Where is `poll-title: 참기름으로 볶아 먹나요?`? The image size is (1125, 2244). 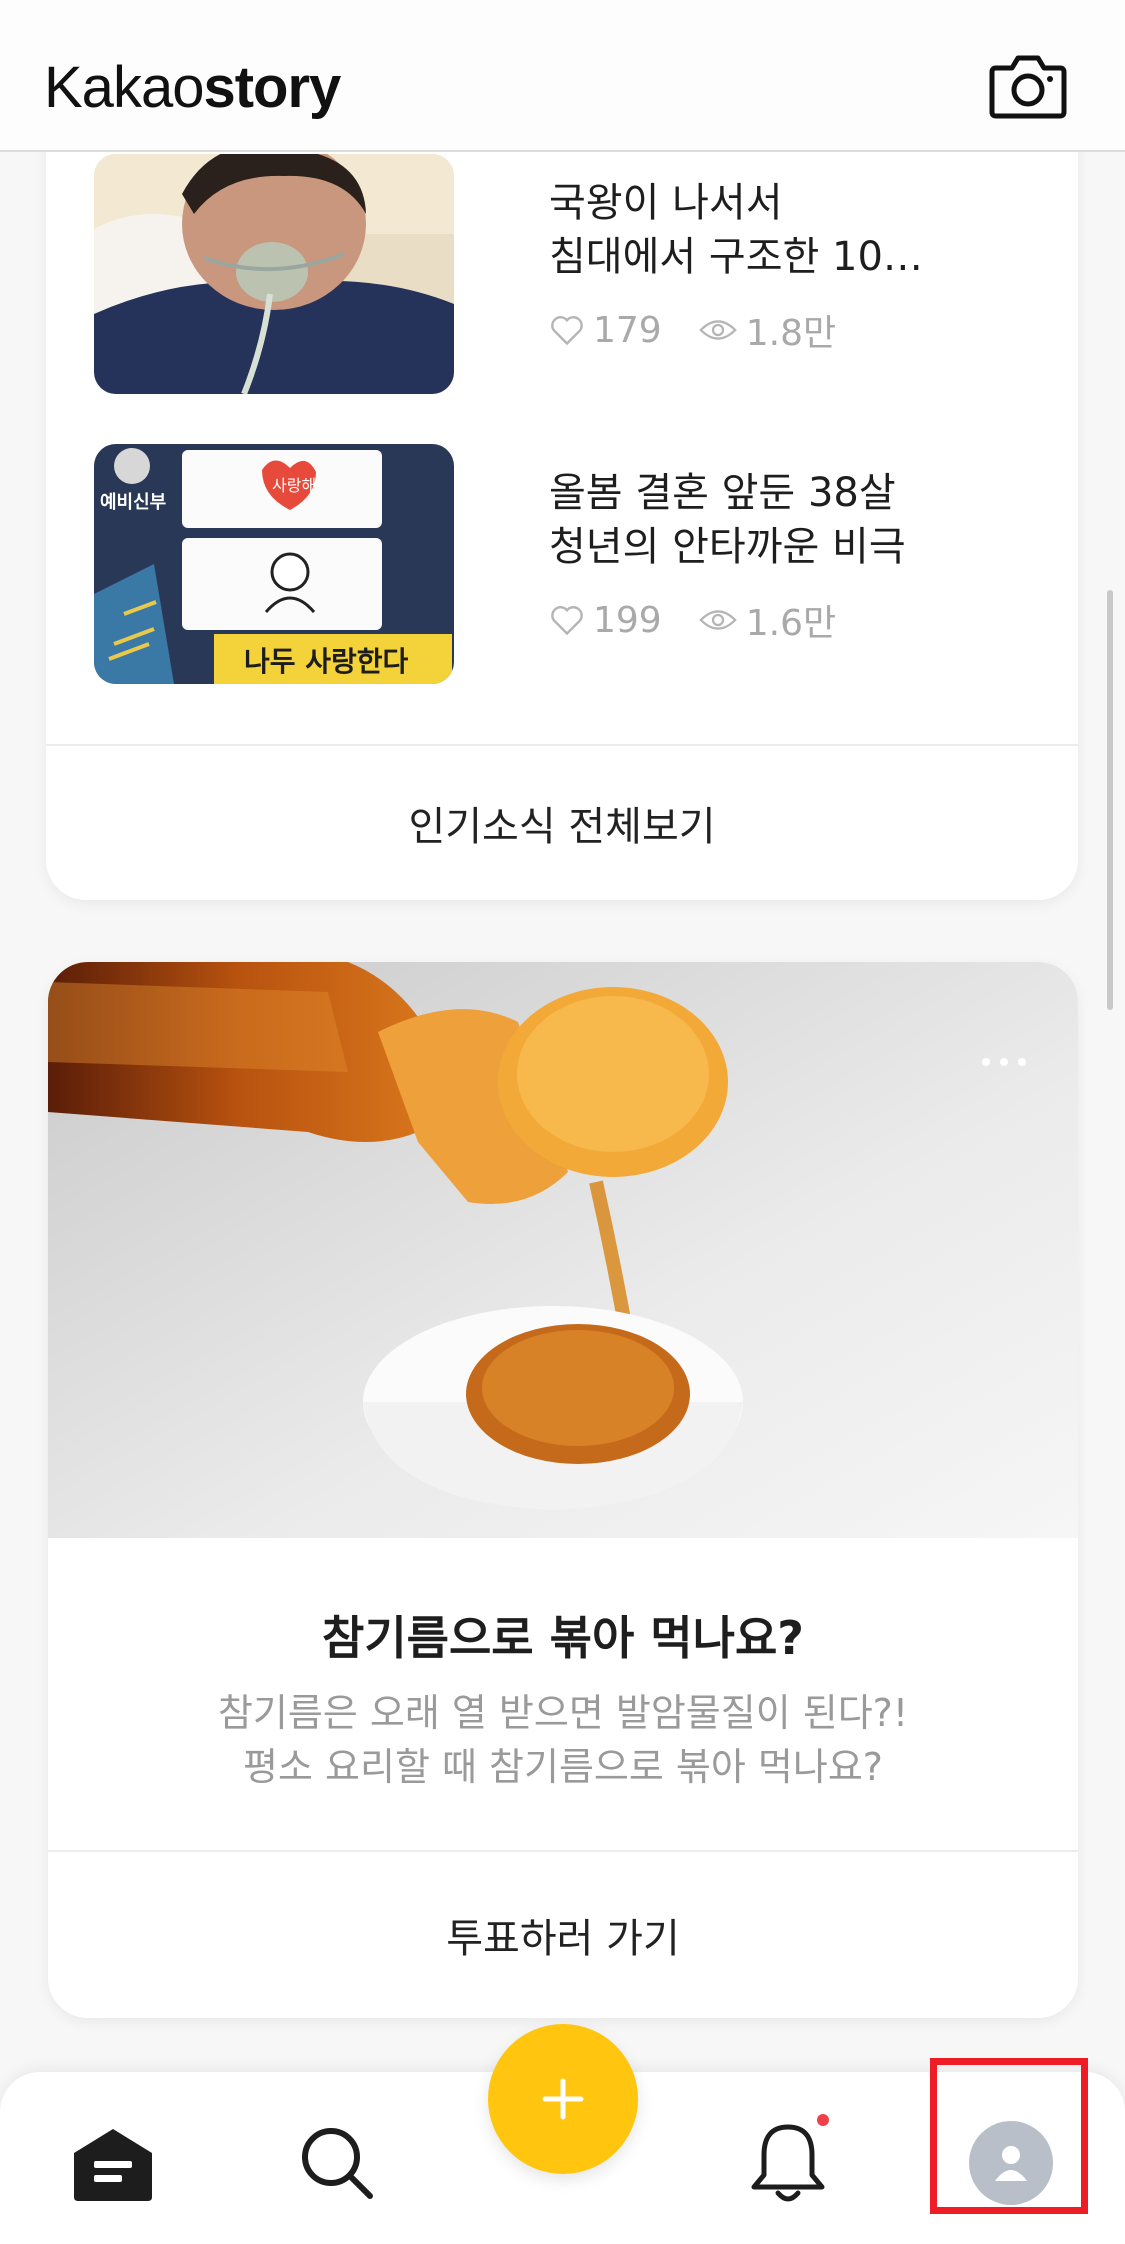 poll-title: 참기름으로 볶아 먹나요? is located at coordinates (563, 1638).